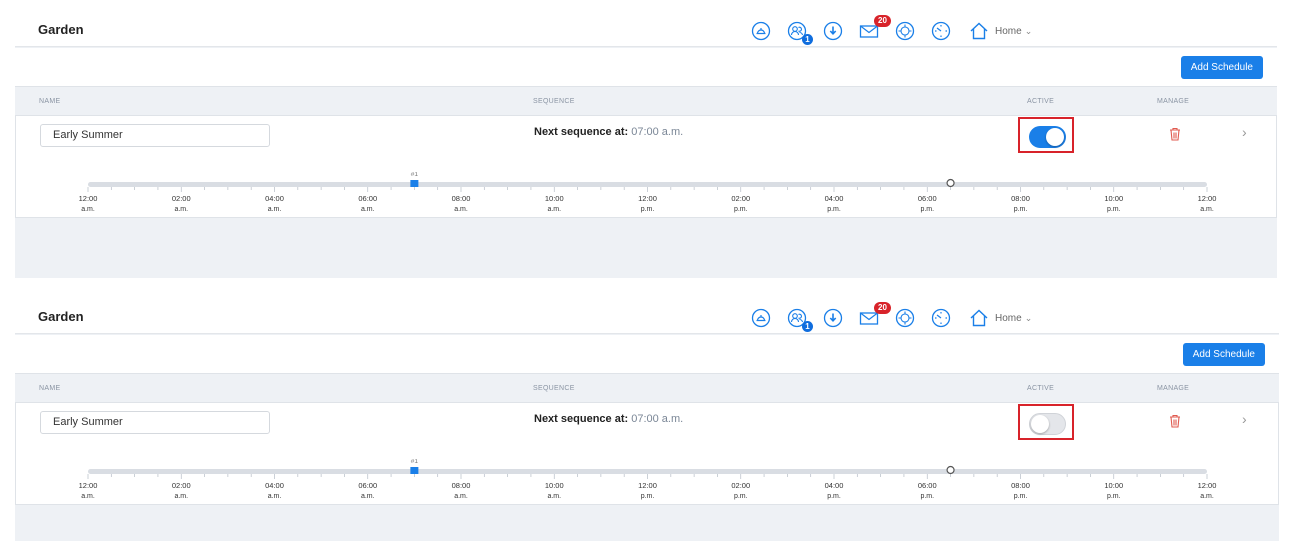 The width and height of the screenshot is (1295, 556). What do you see at coordinates (950, 183) in the screenshot?
I see `current-time-indicator` at bounding box center [950, 183].